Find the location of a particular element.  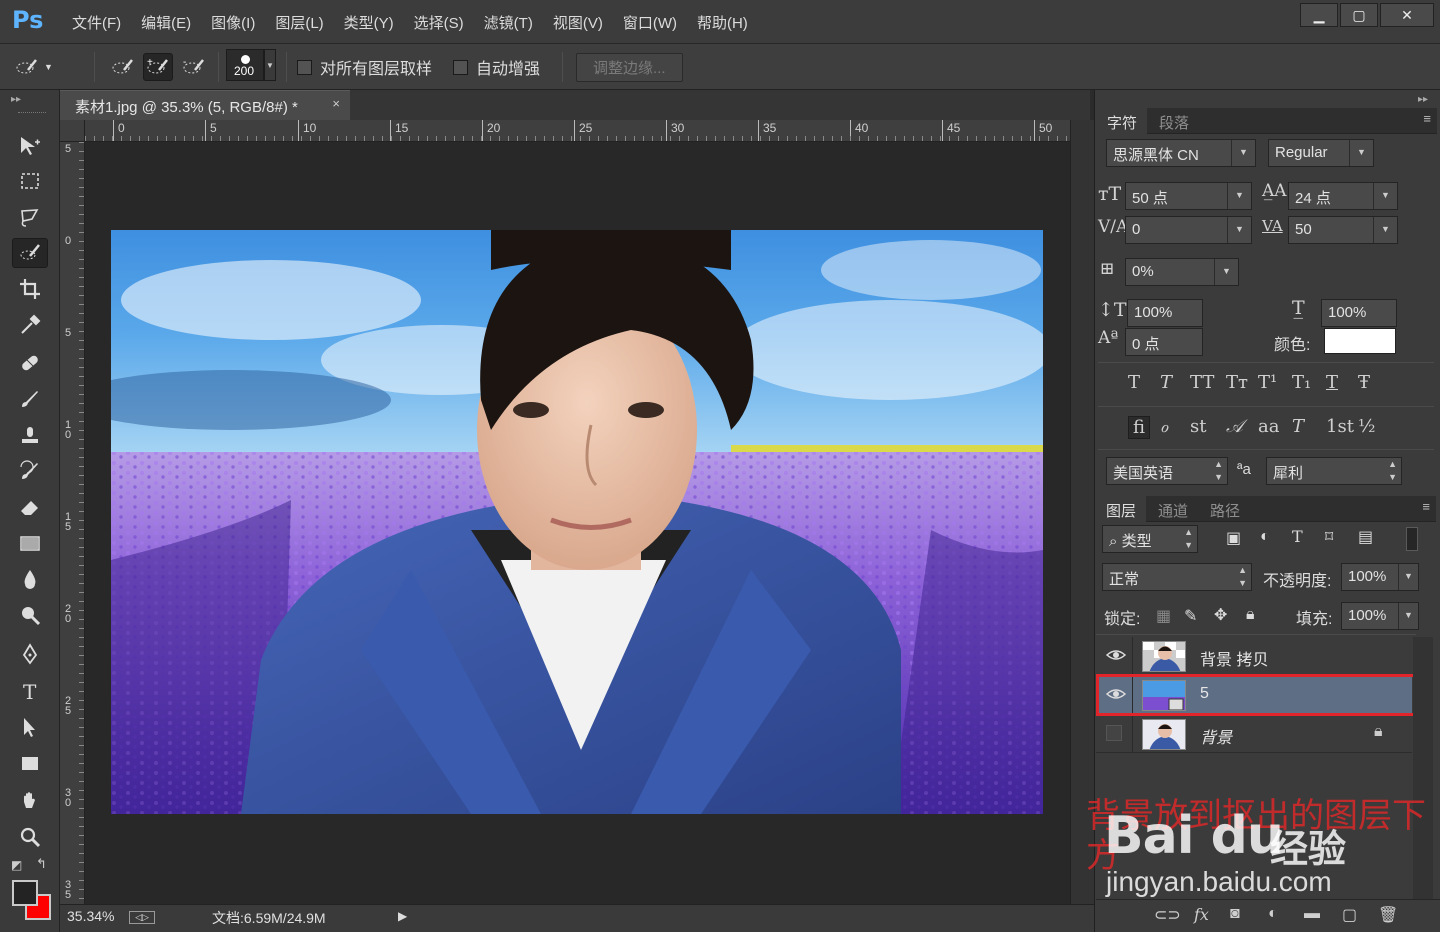

text-style-button: T¹ is located at coordinates (1267, 382).